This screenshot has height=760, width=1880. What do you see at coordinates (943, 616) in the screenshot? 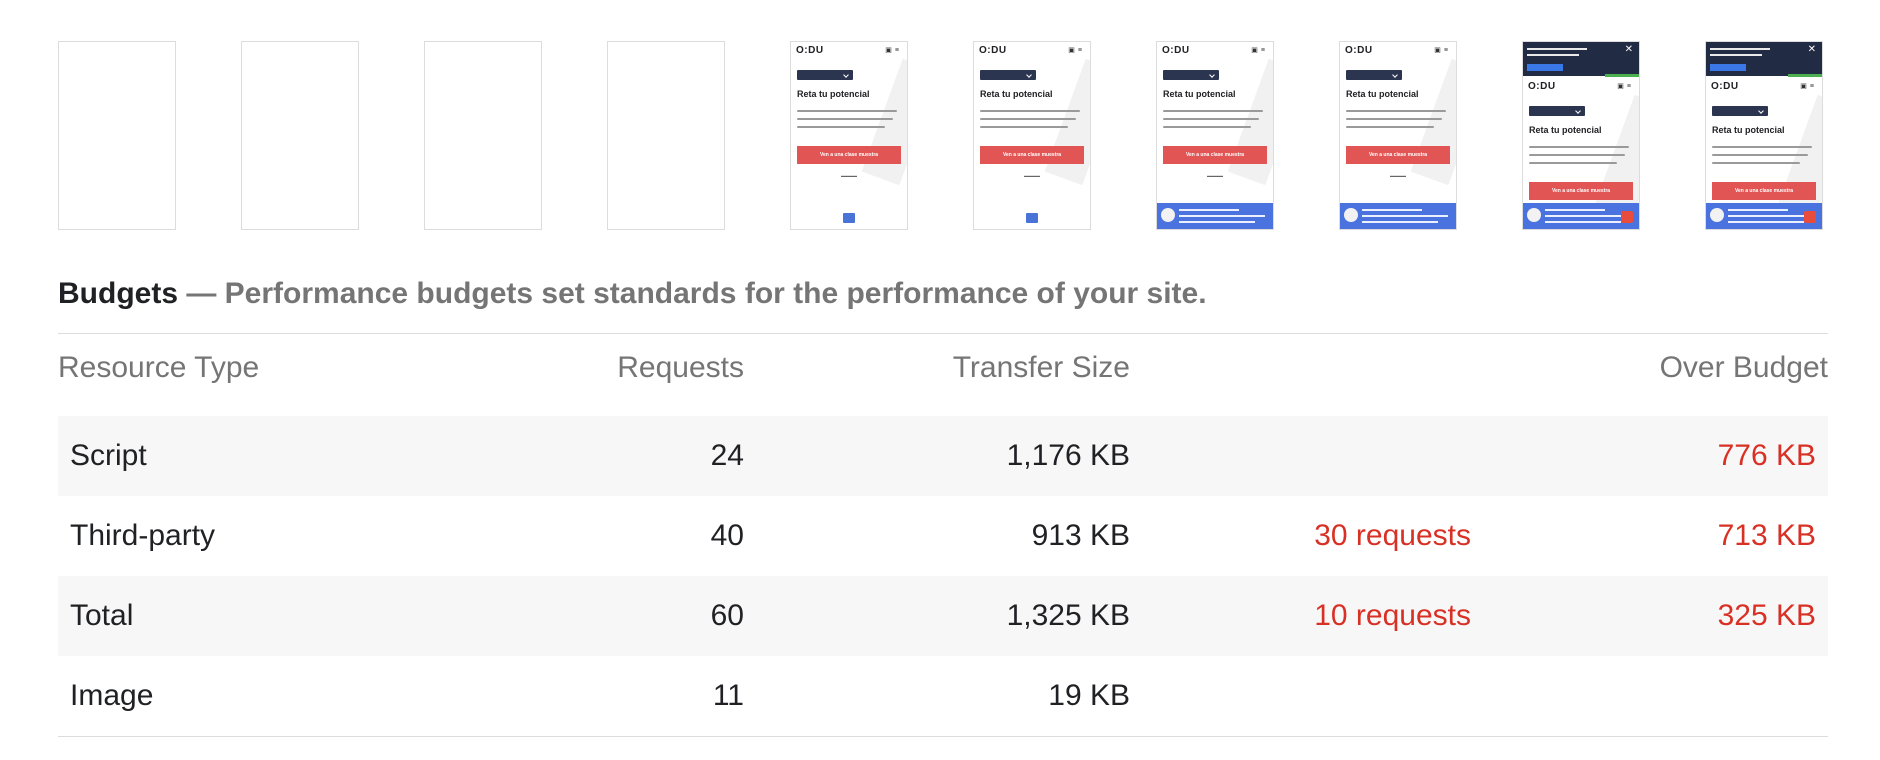
I see `table-row: Total 60 1,325 KB 10 requests 325 KB` at bounding box center [943, 616].